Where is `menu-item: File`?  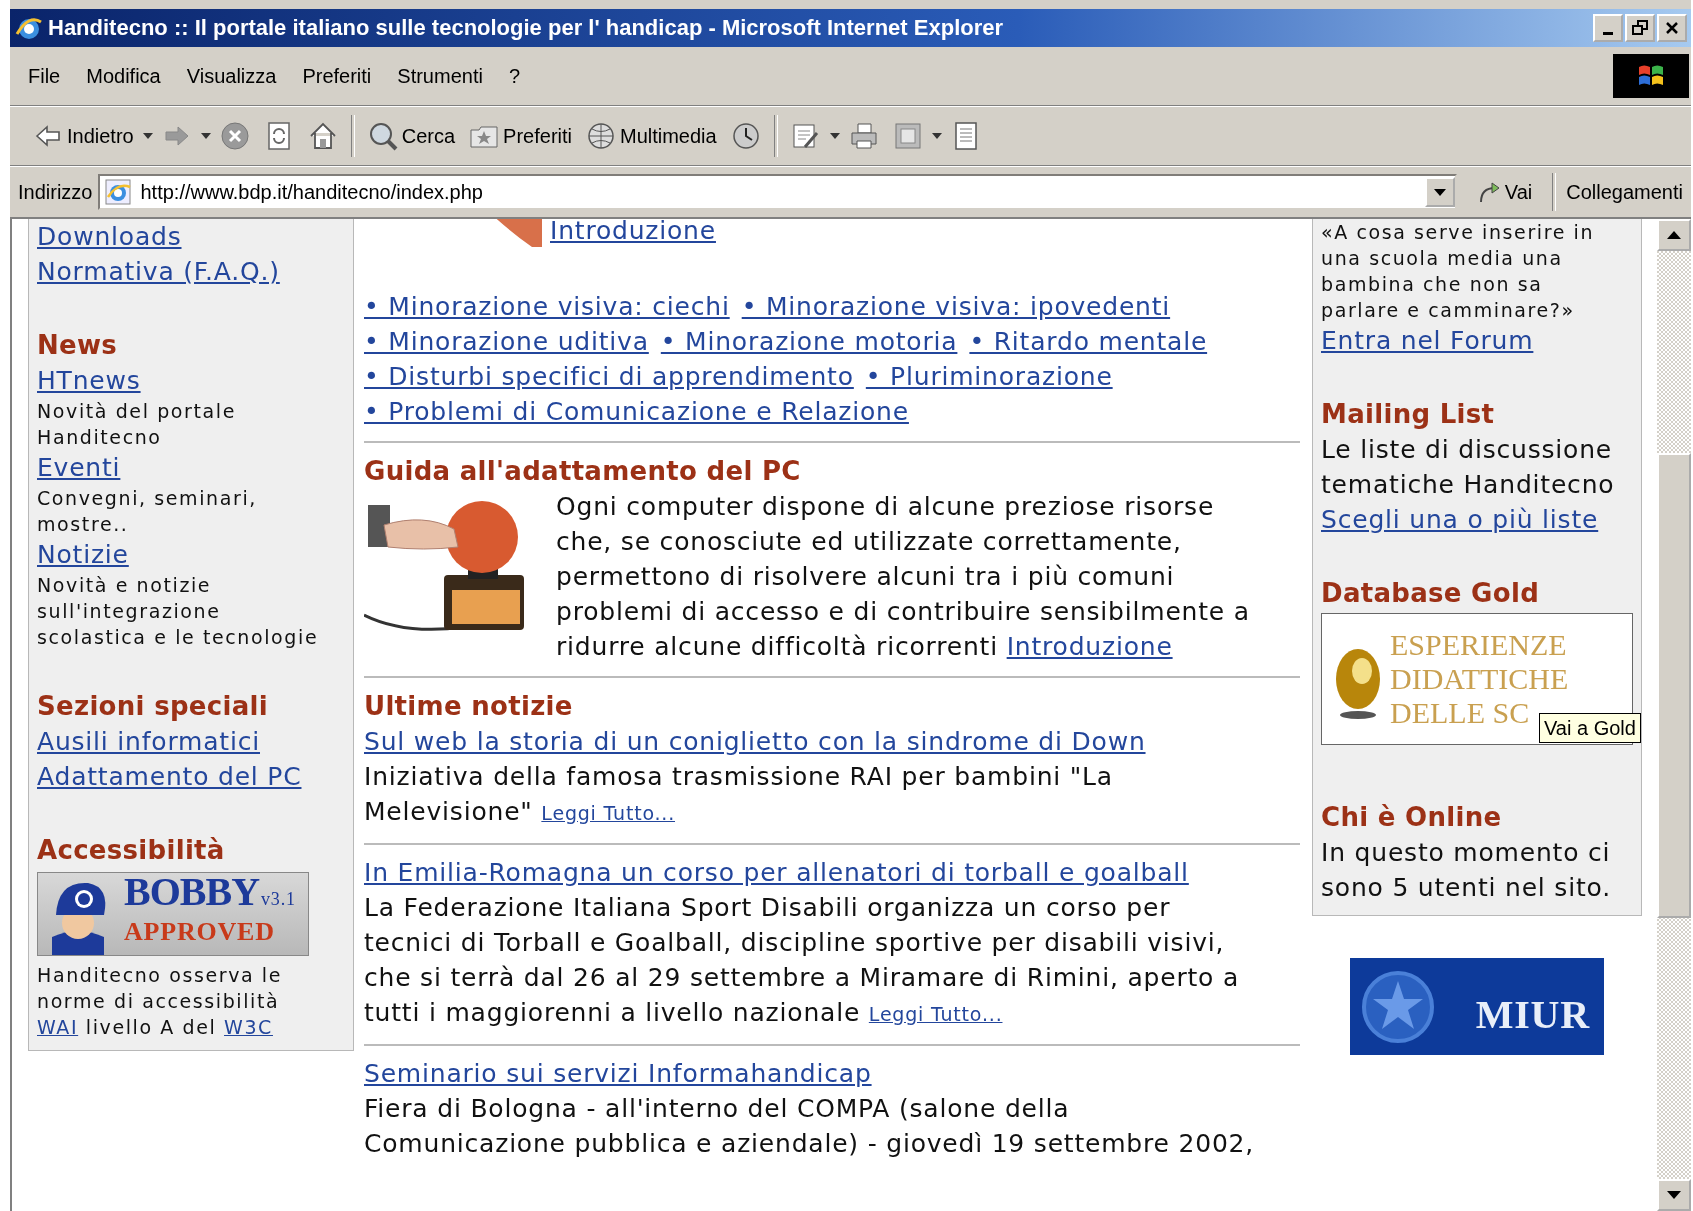
menu-item: File is located at coordinates (44, 76).